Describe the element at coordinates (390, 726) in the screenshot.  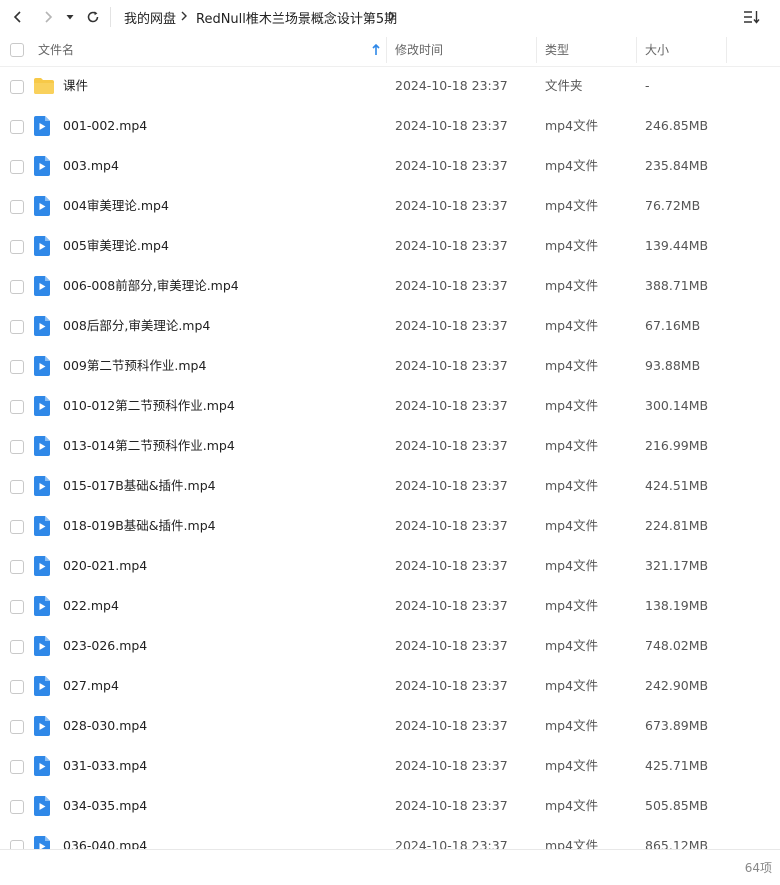
I see `file-row: 028-030.mp4 2024-10-18 23:37 mp4文件 673.89MB` at that location.